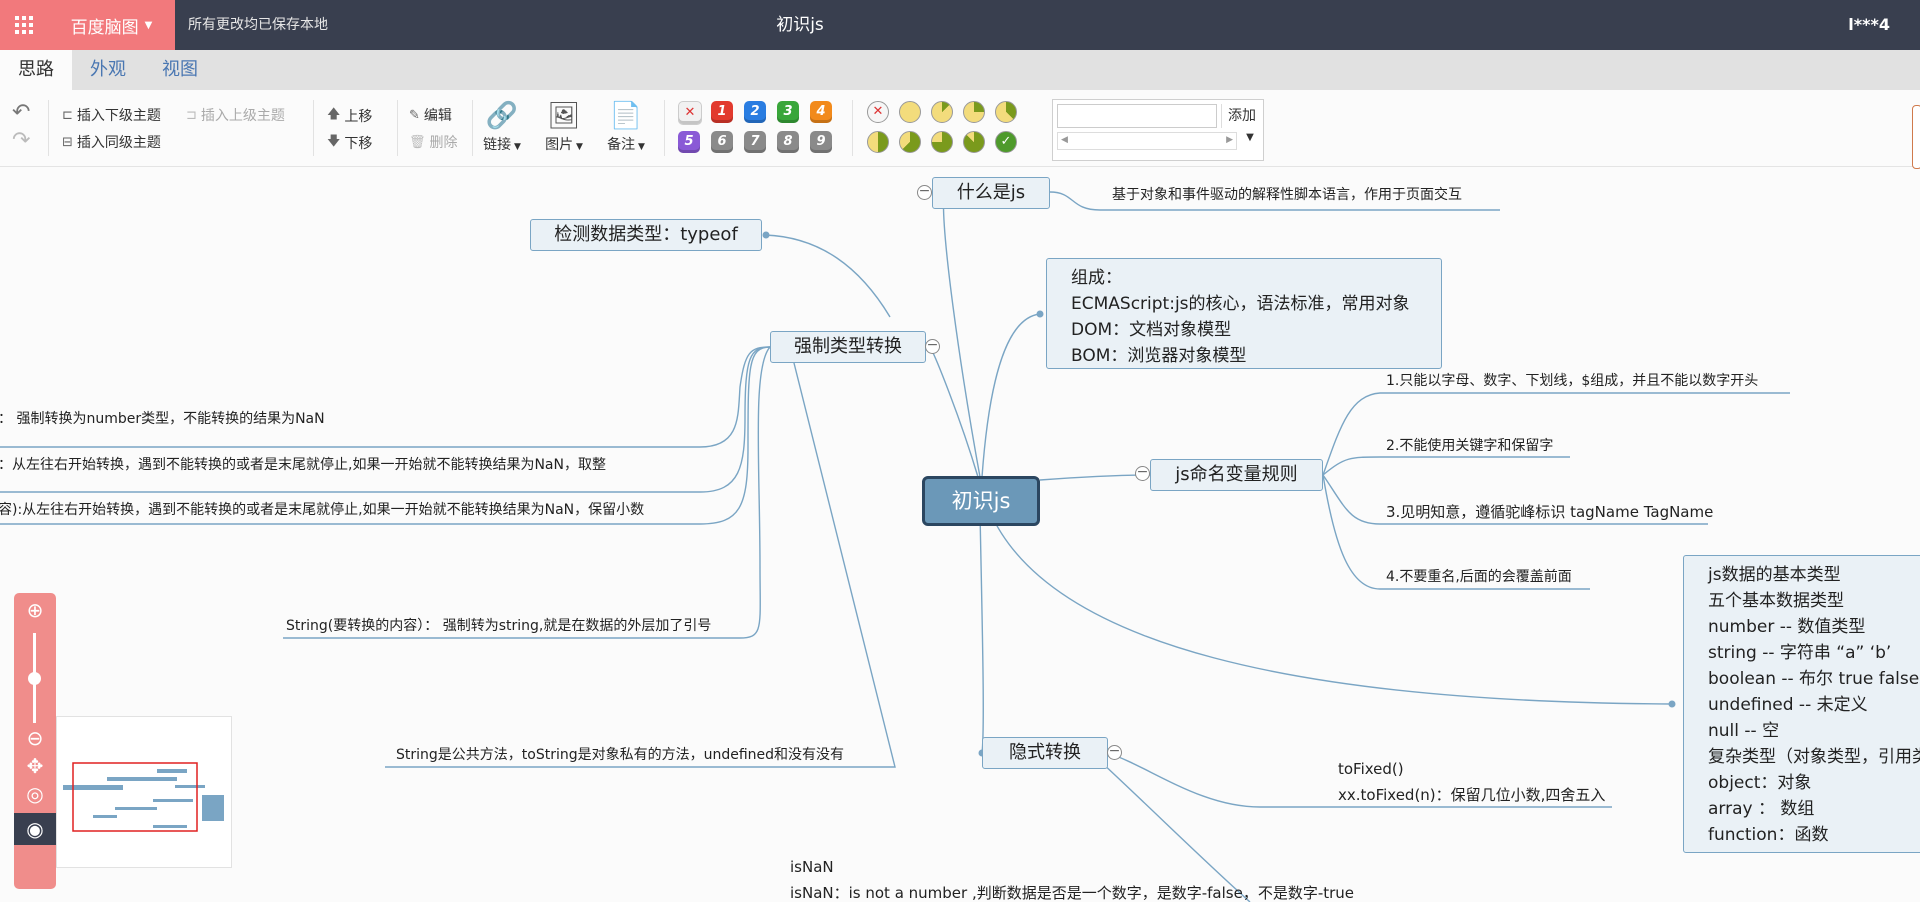  I want to click on priority-2-button: 2, so click(755, 112).